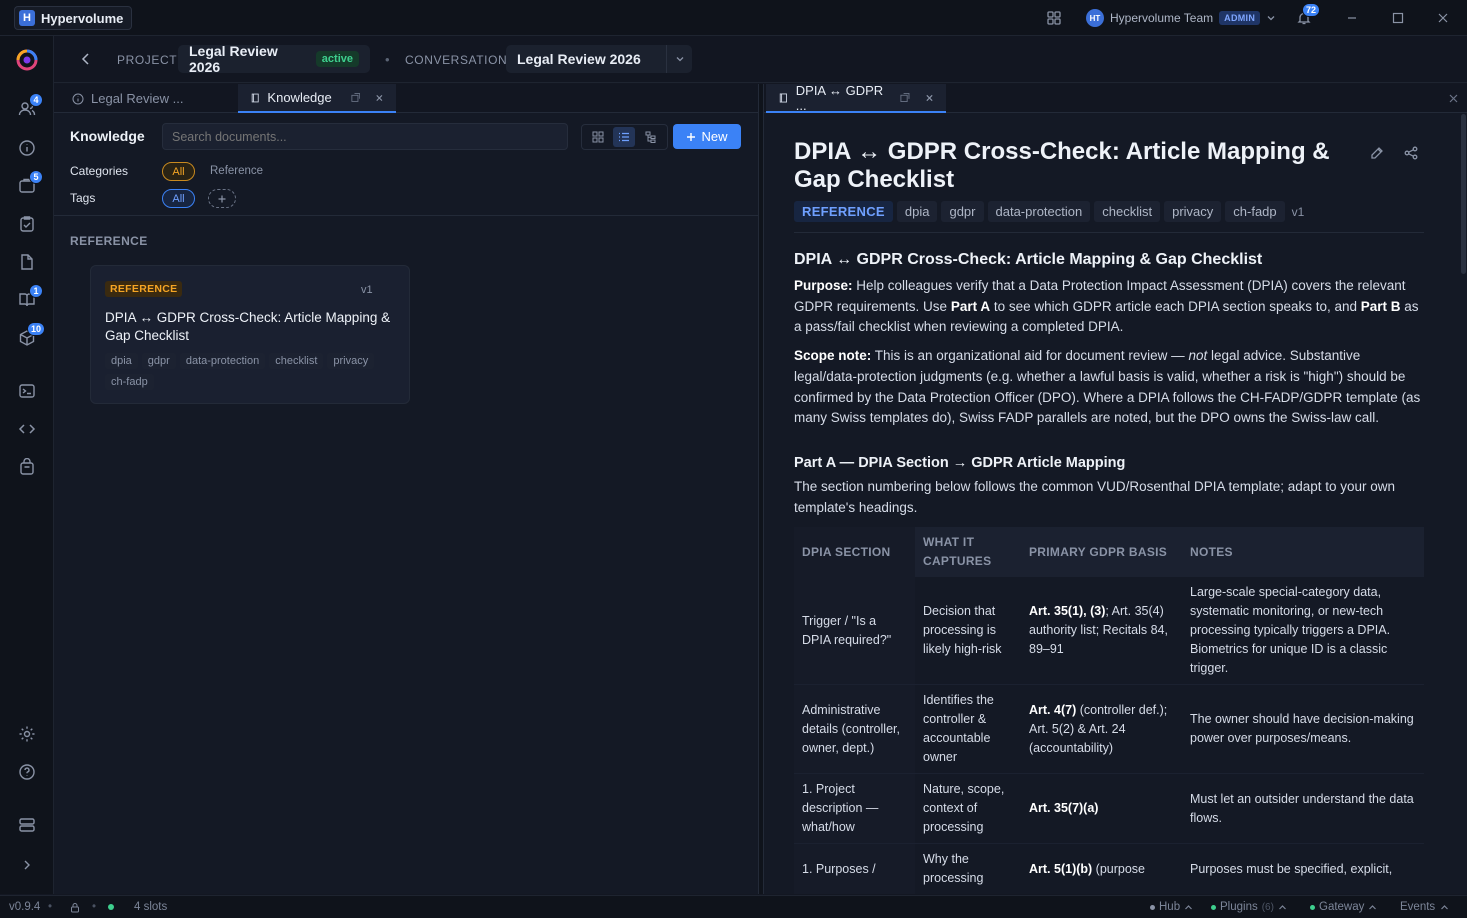  I want to click on servers-icon, so click(27, 825).